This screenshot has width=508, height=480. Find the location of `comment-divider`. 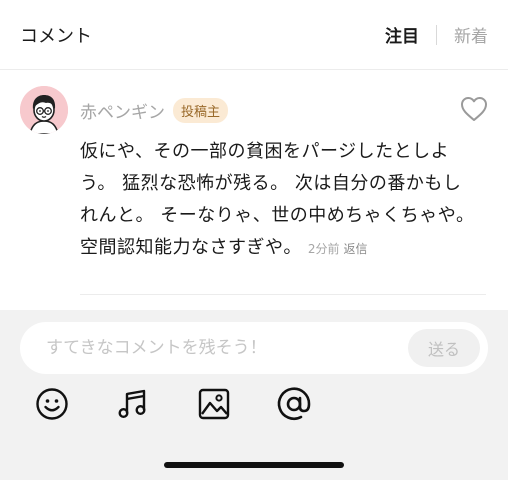

comment-divider is located at coordinates (283, 294).